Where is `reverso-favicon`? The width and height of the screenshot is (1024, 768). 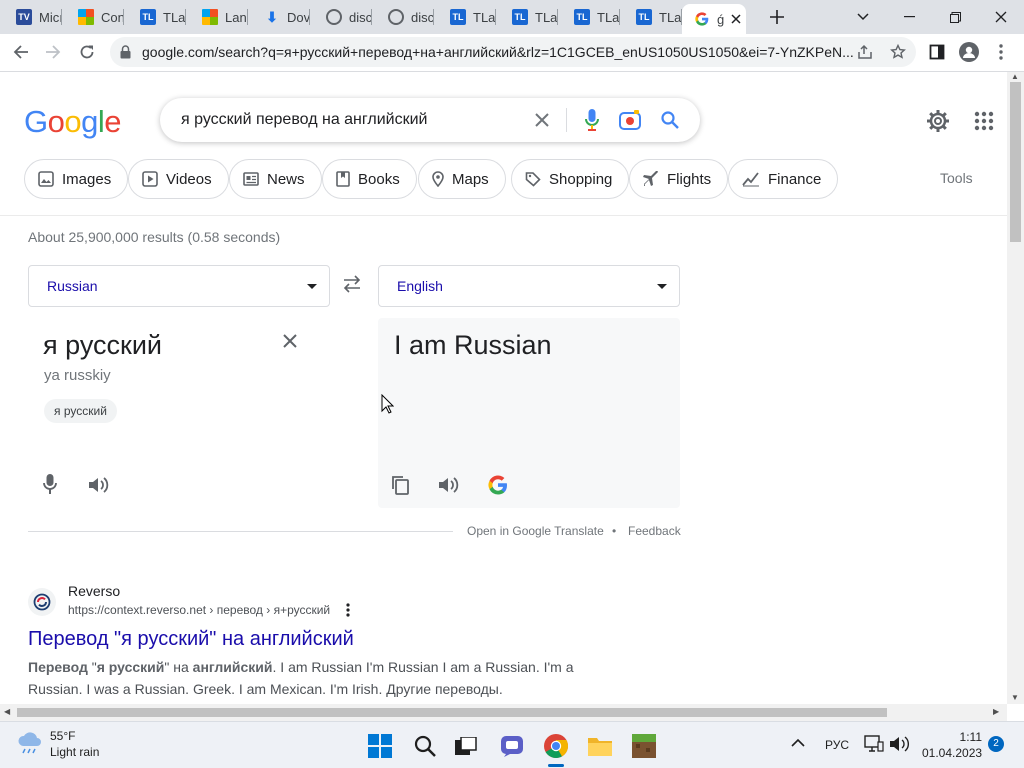 reverso-favicon is located at coordinates (42, 602).